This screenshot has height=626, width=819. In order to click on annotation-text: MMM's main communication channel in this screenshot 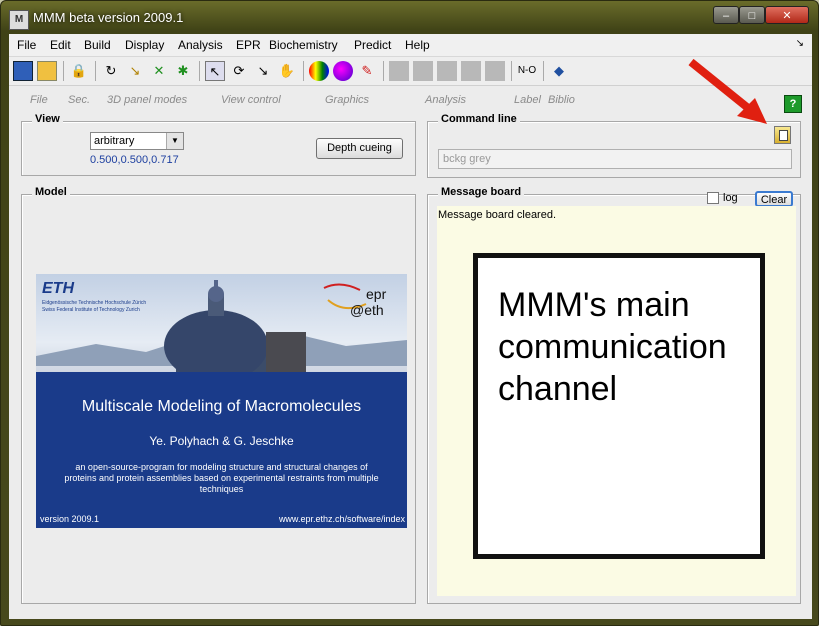, I will do `click(612, 347)`.